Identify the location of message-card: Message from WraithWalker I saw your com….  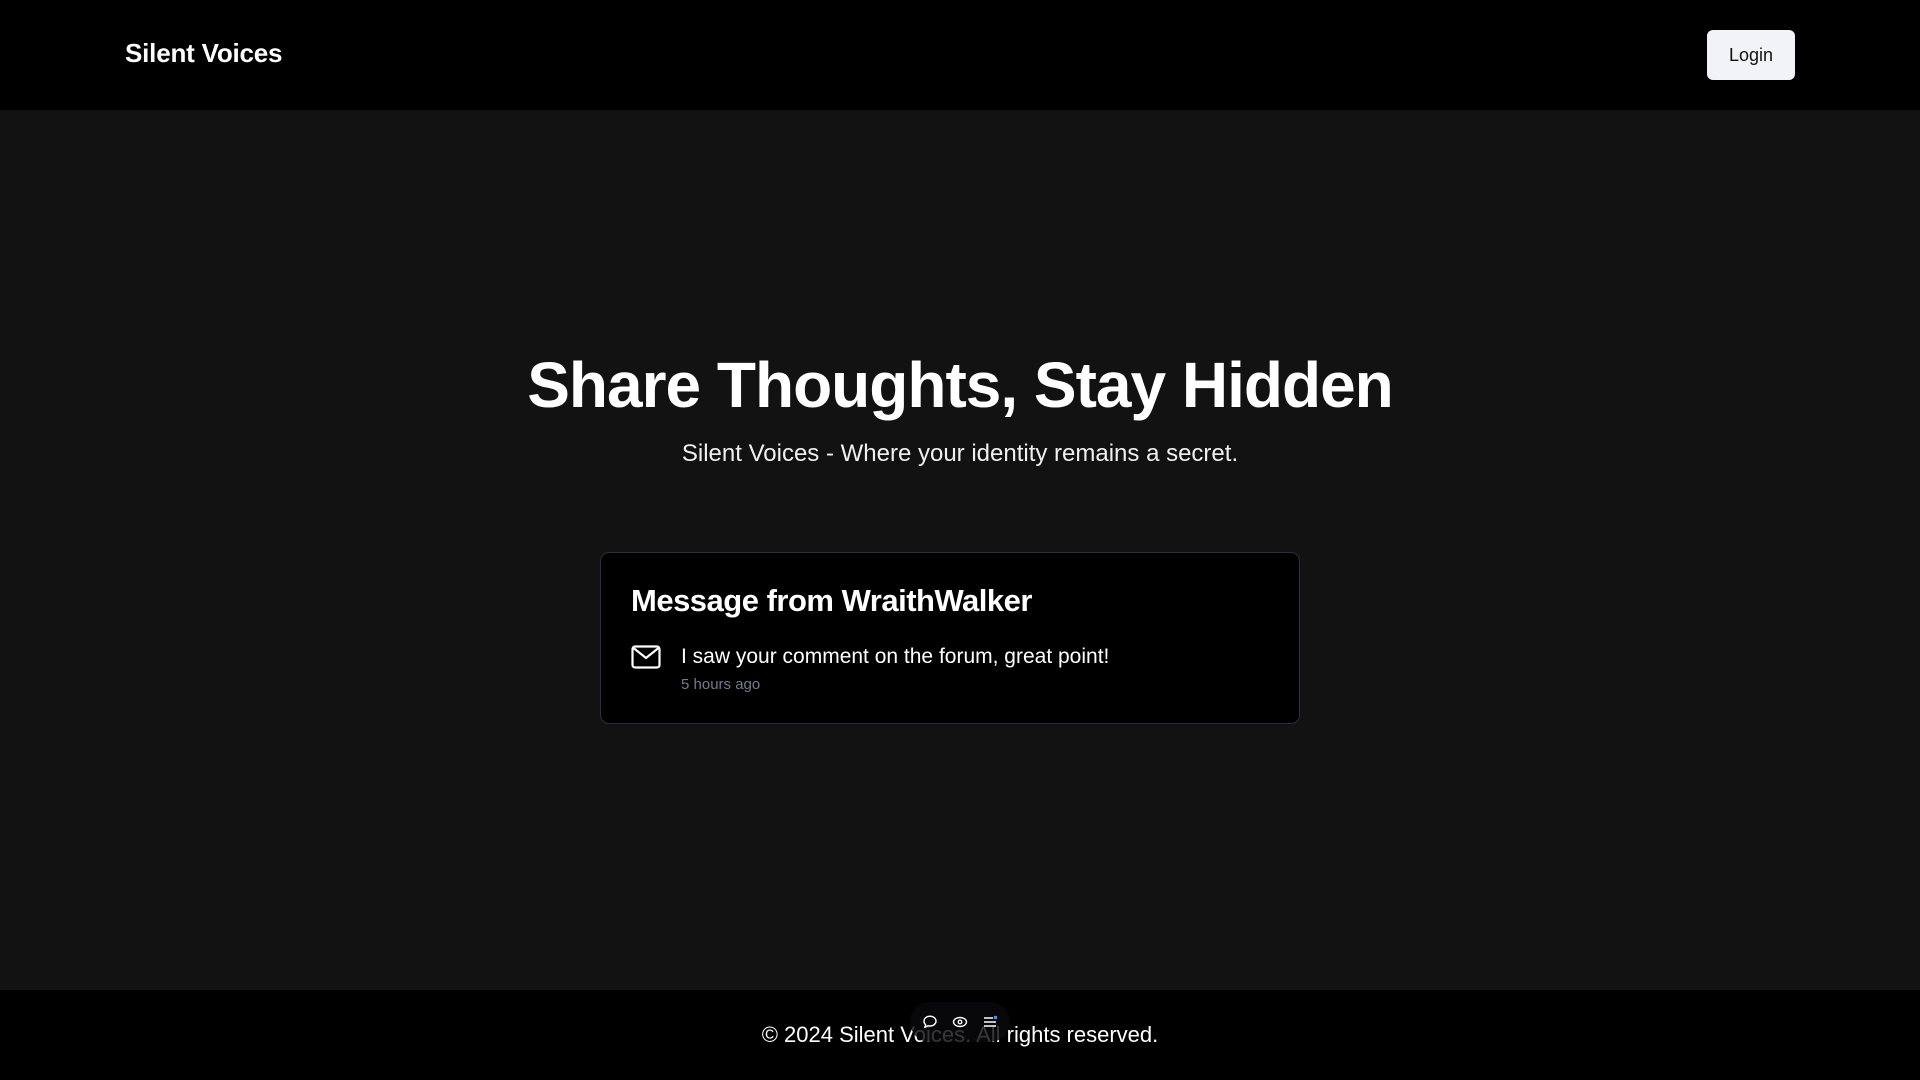
(950, 638).